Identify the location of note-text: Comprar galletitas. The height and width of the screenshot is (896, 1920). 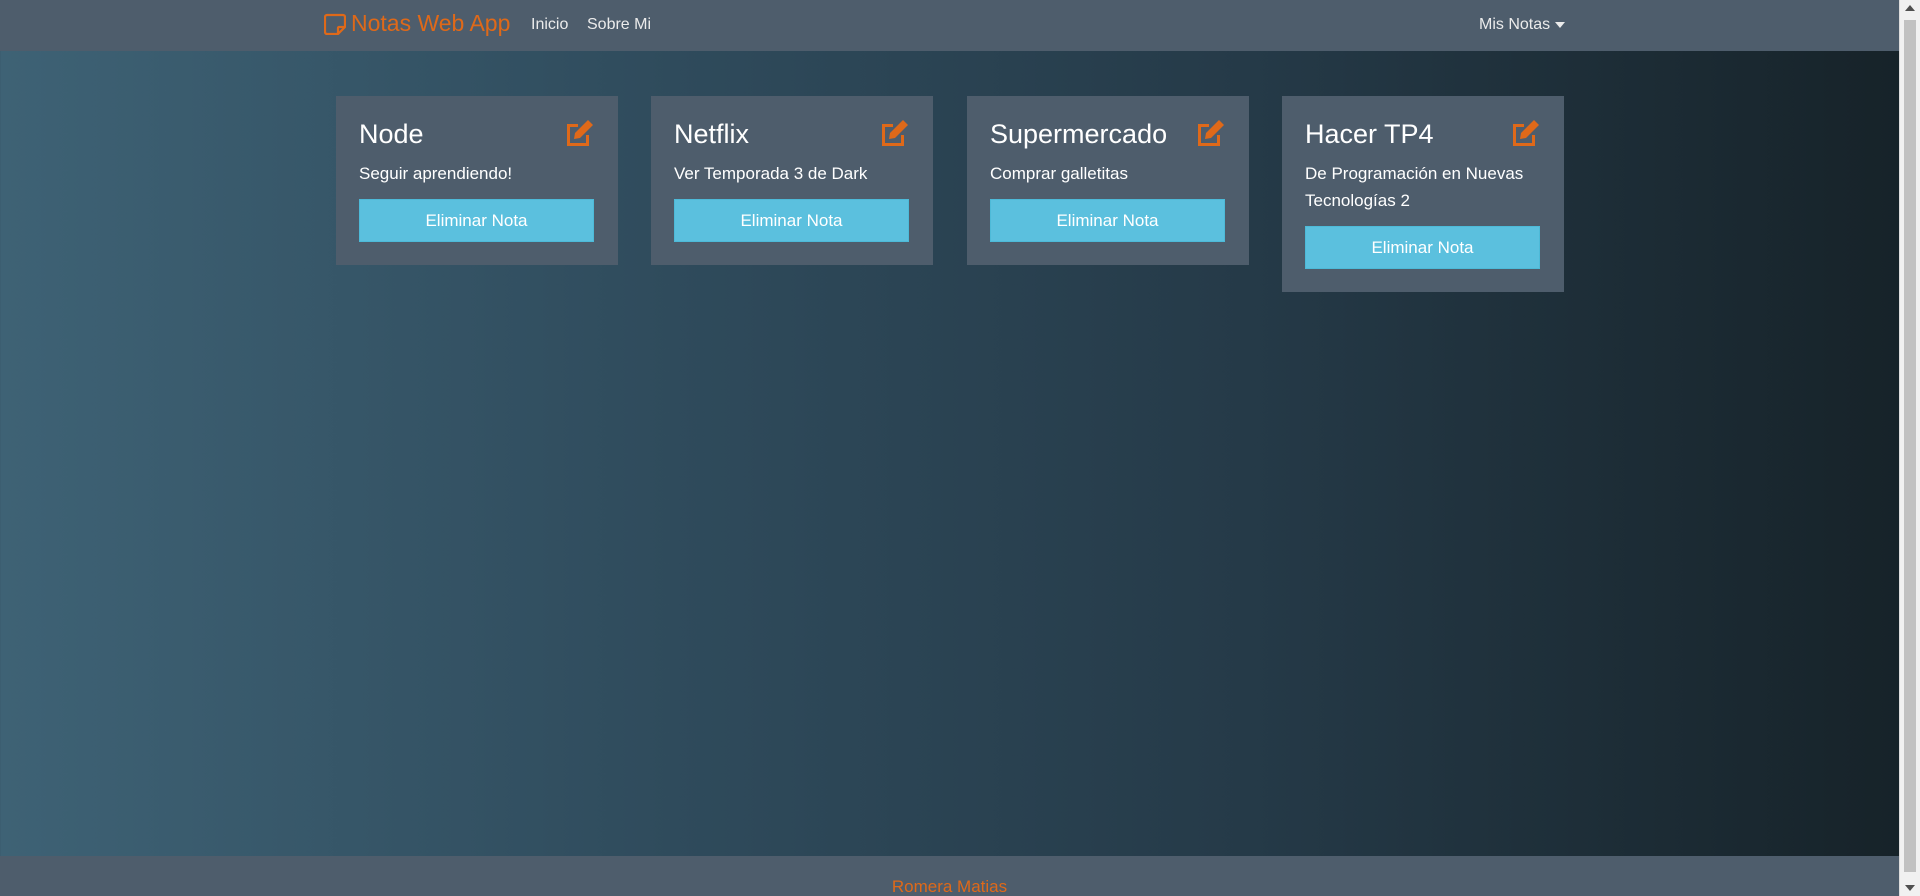
(1059, 173).